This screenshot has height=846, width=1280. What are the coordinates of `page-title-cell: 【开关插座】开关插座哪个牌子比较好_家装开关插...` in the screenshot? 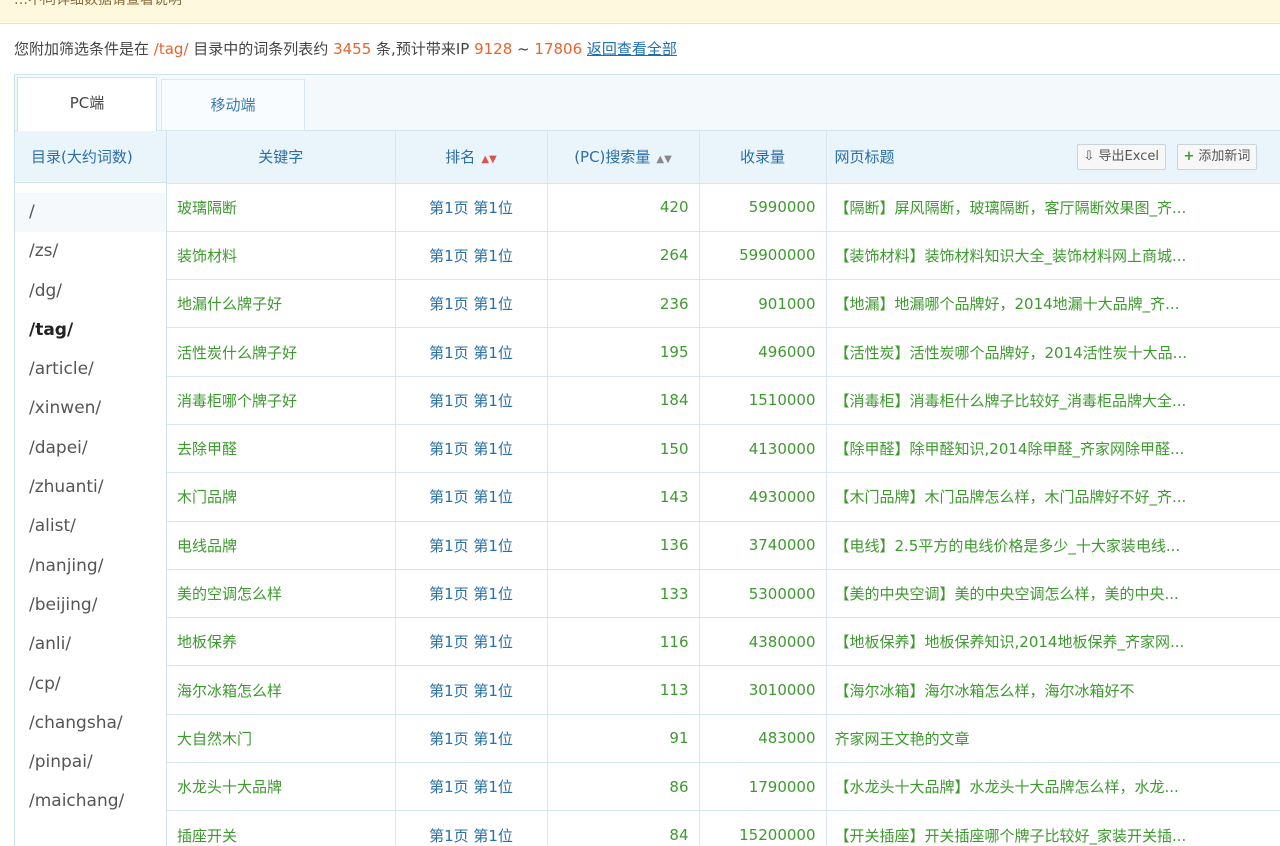 It's located at (1053, 828).